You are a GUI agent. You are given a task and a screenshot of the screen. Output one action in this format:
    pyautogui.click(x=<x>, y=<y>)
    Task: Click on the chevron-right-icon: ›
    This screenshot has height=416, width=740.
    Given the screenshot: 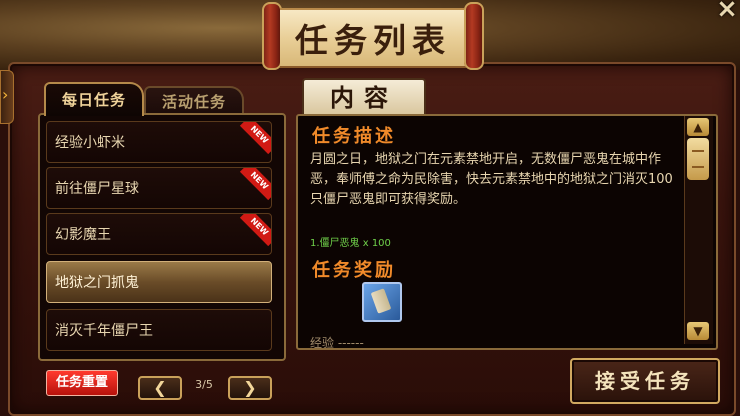 What is the action you would take?
    pyautogui.click(x=5, y=94)
    